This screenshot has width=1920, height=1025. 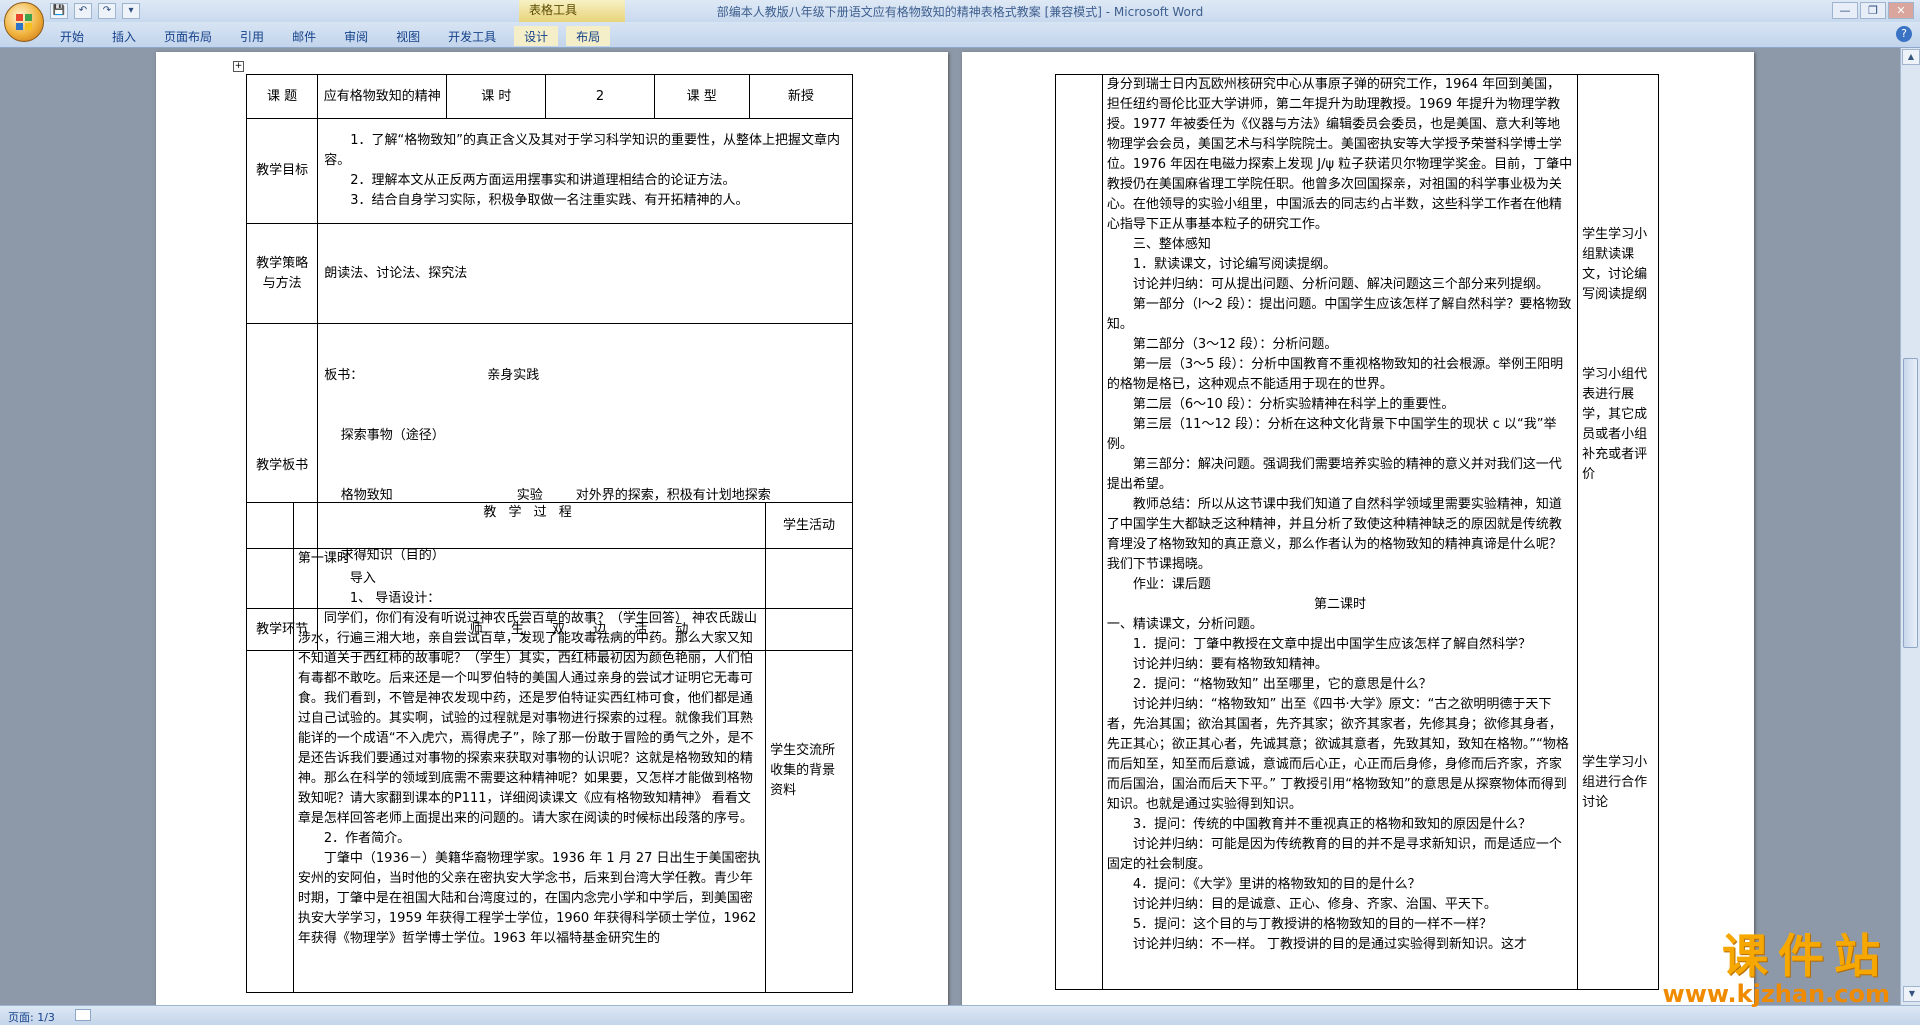 What do you see at coordinates (1276, 884) in the screenshot?
I see `paragraph: 4．提问：《大学》里讲的格物致知的目的是什么？` at bounding box center [1276, 884].